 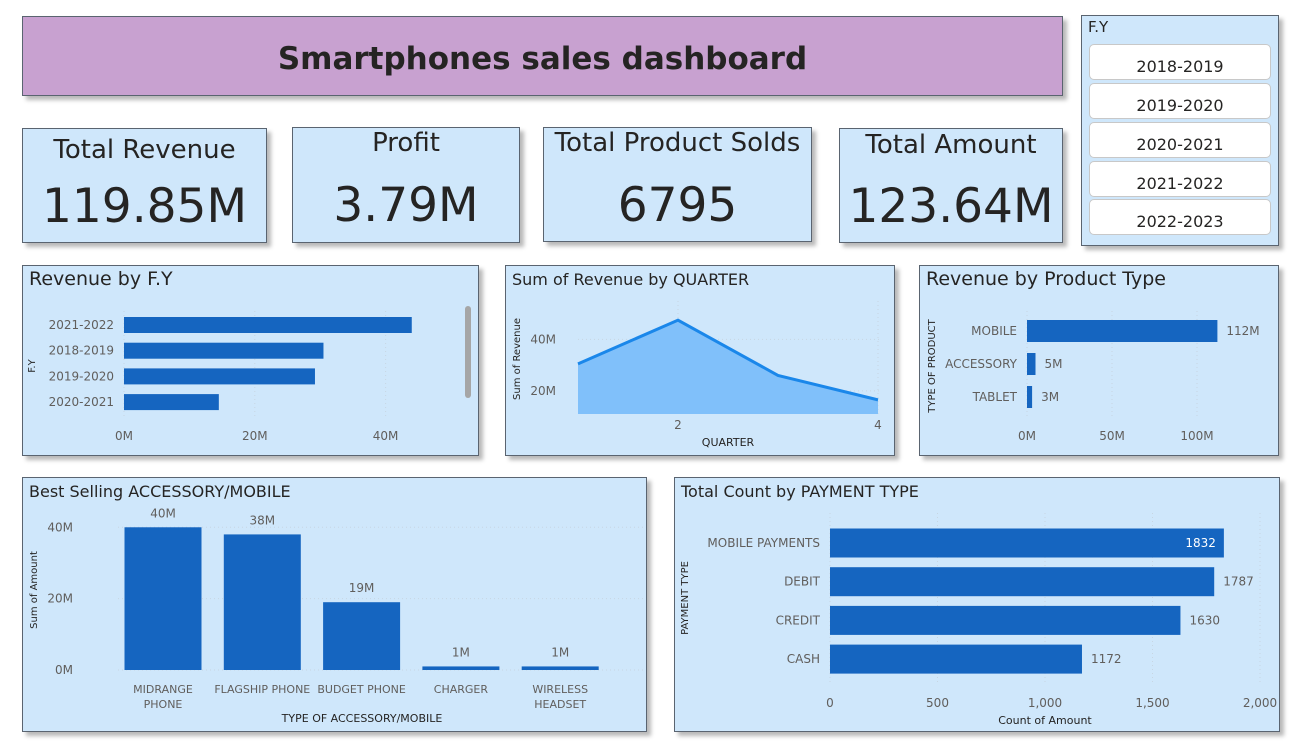 What do you see at coordinates (995, 397) in the screenshot?
I see `category-label: TABLET` at bounding box center [995, 397].